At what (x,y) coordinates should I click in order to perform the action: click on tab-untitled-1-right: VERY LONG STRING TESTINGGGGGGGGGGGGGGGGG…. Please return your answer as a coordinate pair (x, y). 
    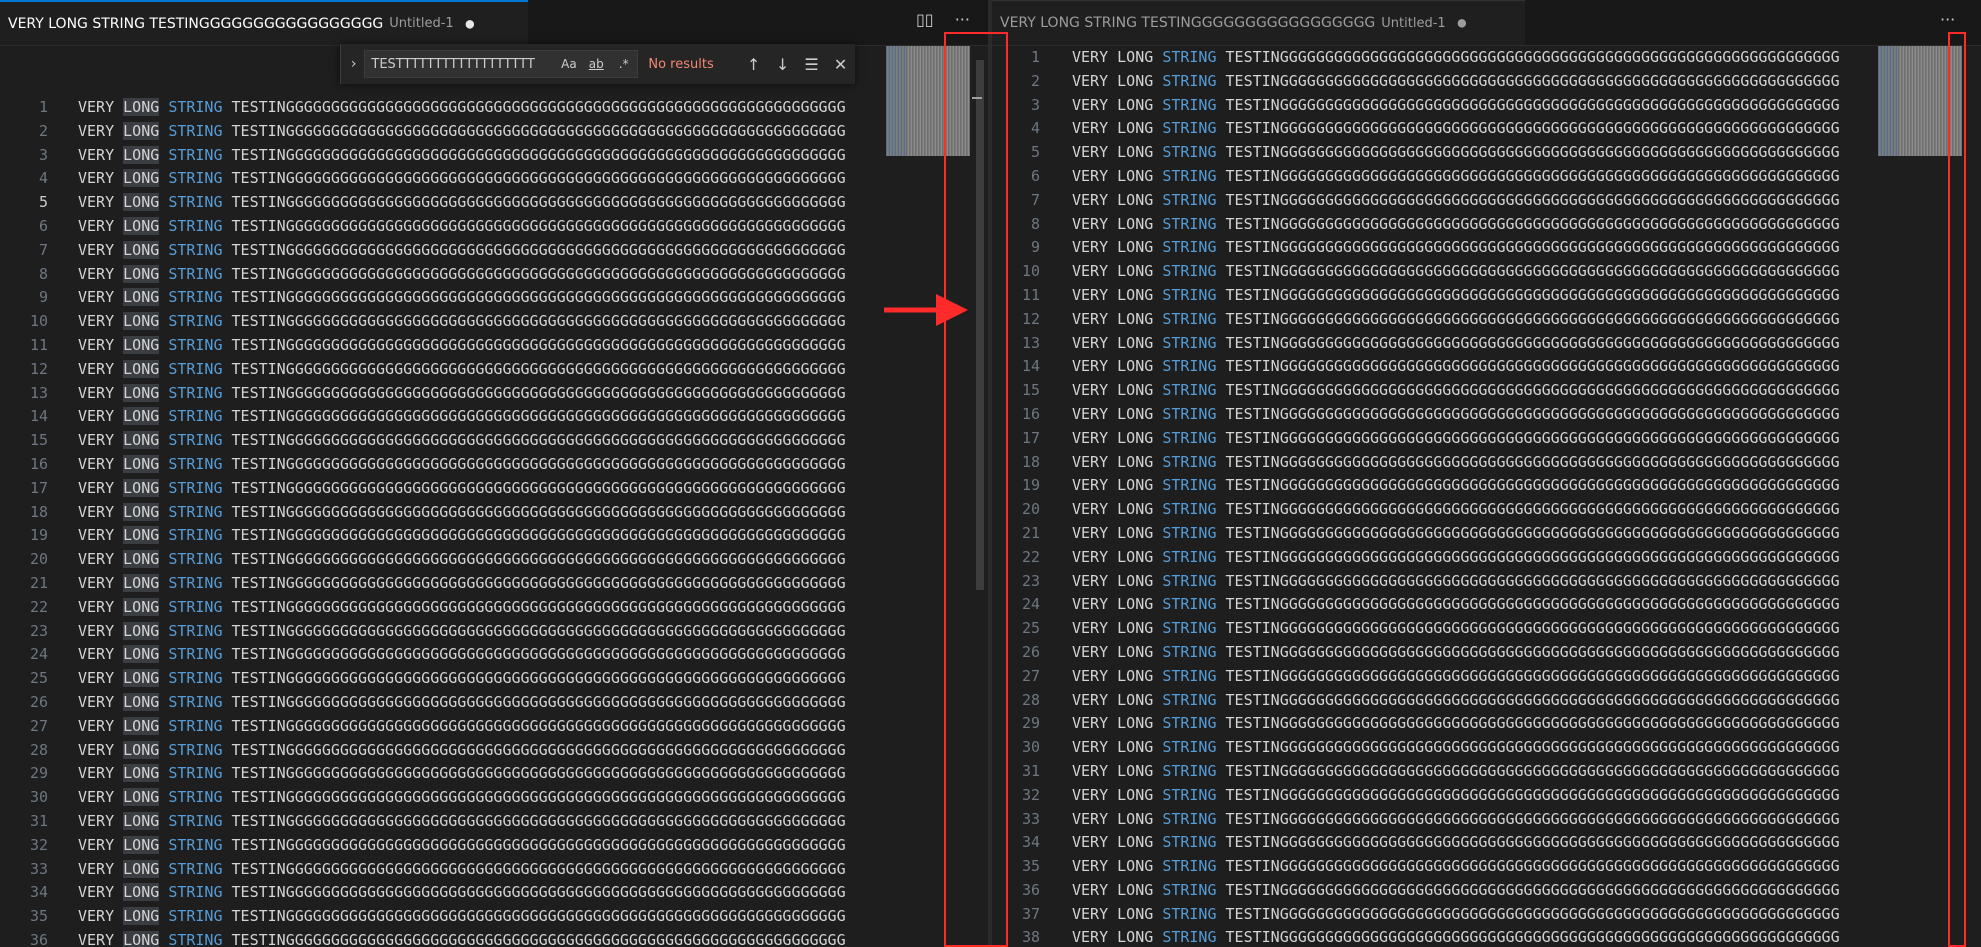
    Looking at the image, I should click on (1258, 22).